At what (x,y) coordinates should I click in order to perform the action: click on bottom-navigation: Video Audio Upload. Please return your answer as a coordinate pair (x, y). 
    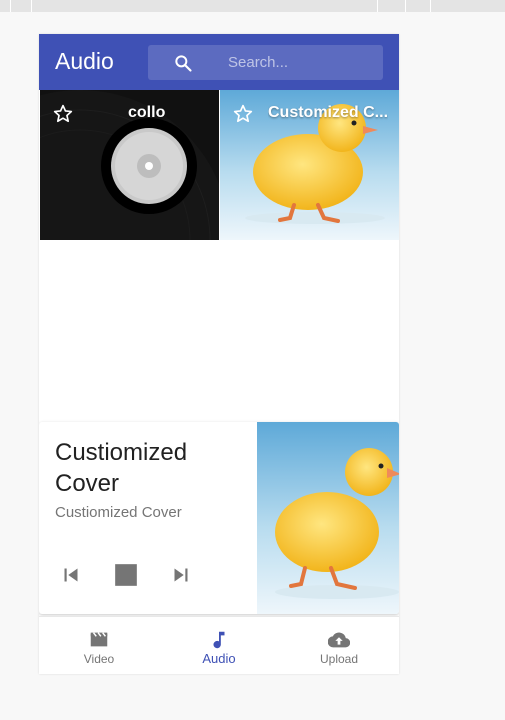
    Looking at the image, I should click on (219, 645).